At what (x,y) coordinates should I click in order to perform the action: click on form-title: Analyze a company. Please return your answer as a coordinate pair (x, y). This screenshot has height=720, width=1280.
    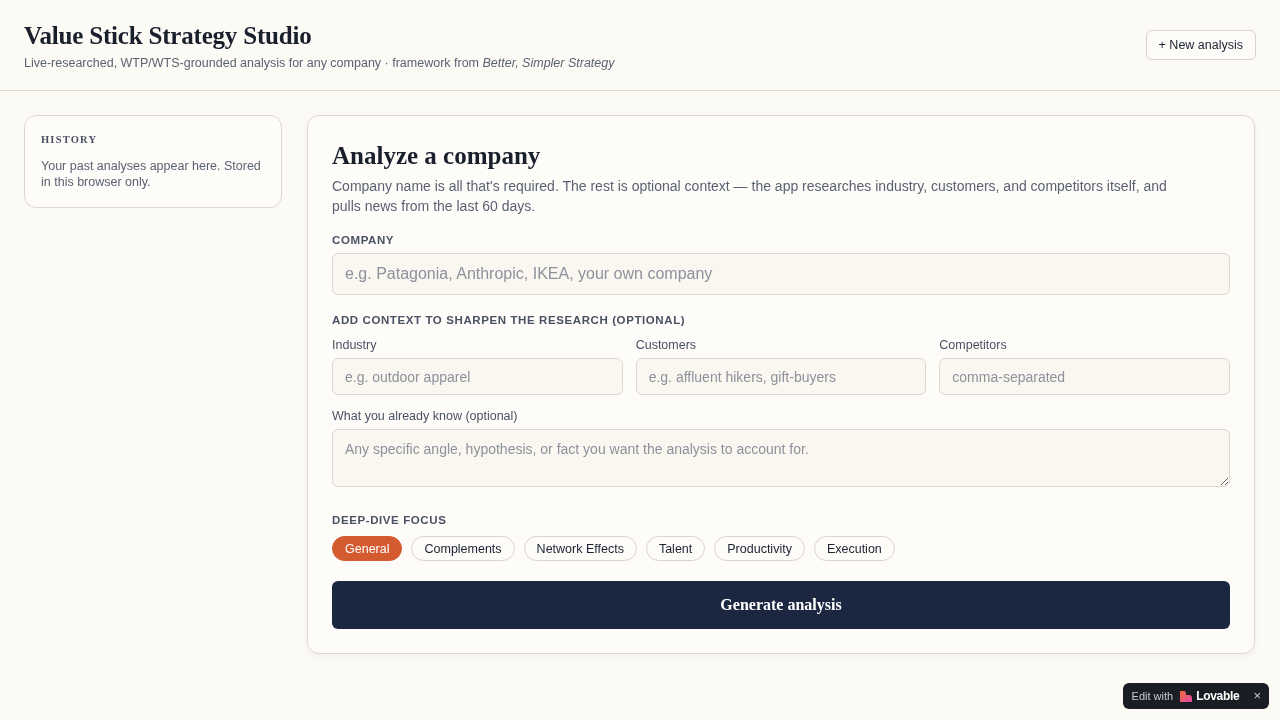
    Looking at the image, I should click on (437, 156).